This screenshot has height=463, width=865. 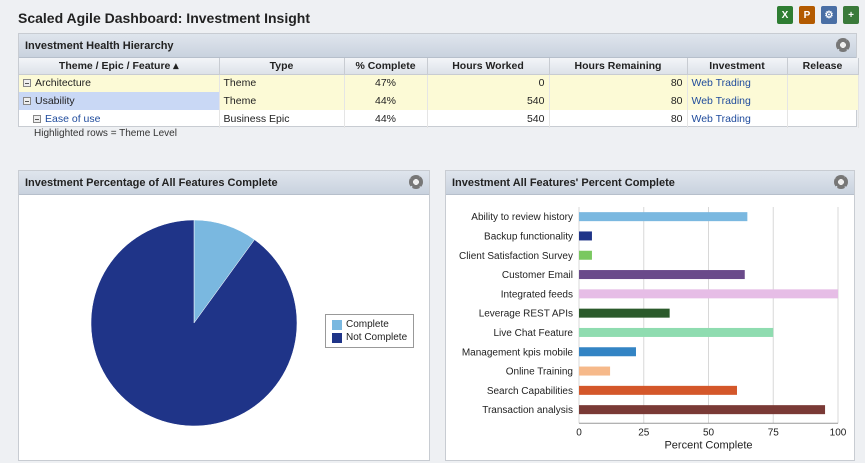 I want to click on x-tick-label: 75, so click(x=774, y=432).